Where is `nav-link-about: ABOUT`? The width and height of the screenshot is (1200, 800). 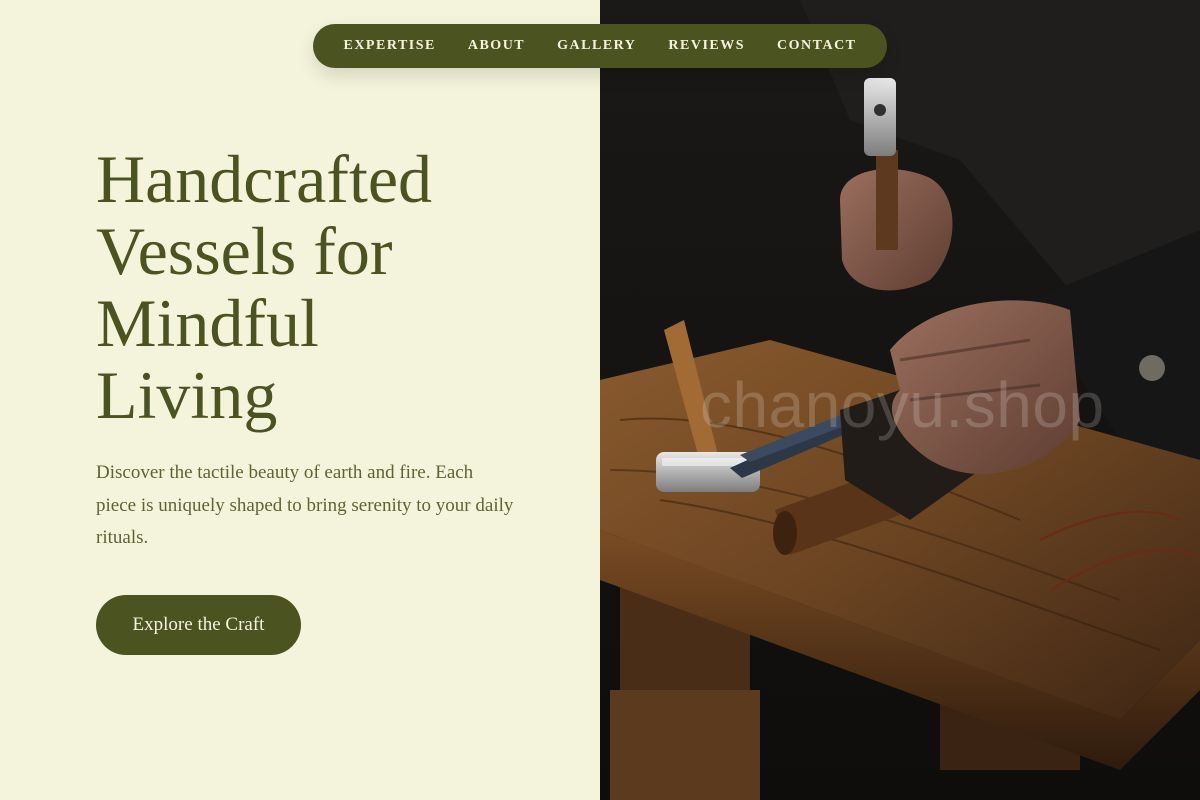 nav-link-about: ABOUT is located at coordinates (496, 46).